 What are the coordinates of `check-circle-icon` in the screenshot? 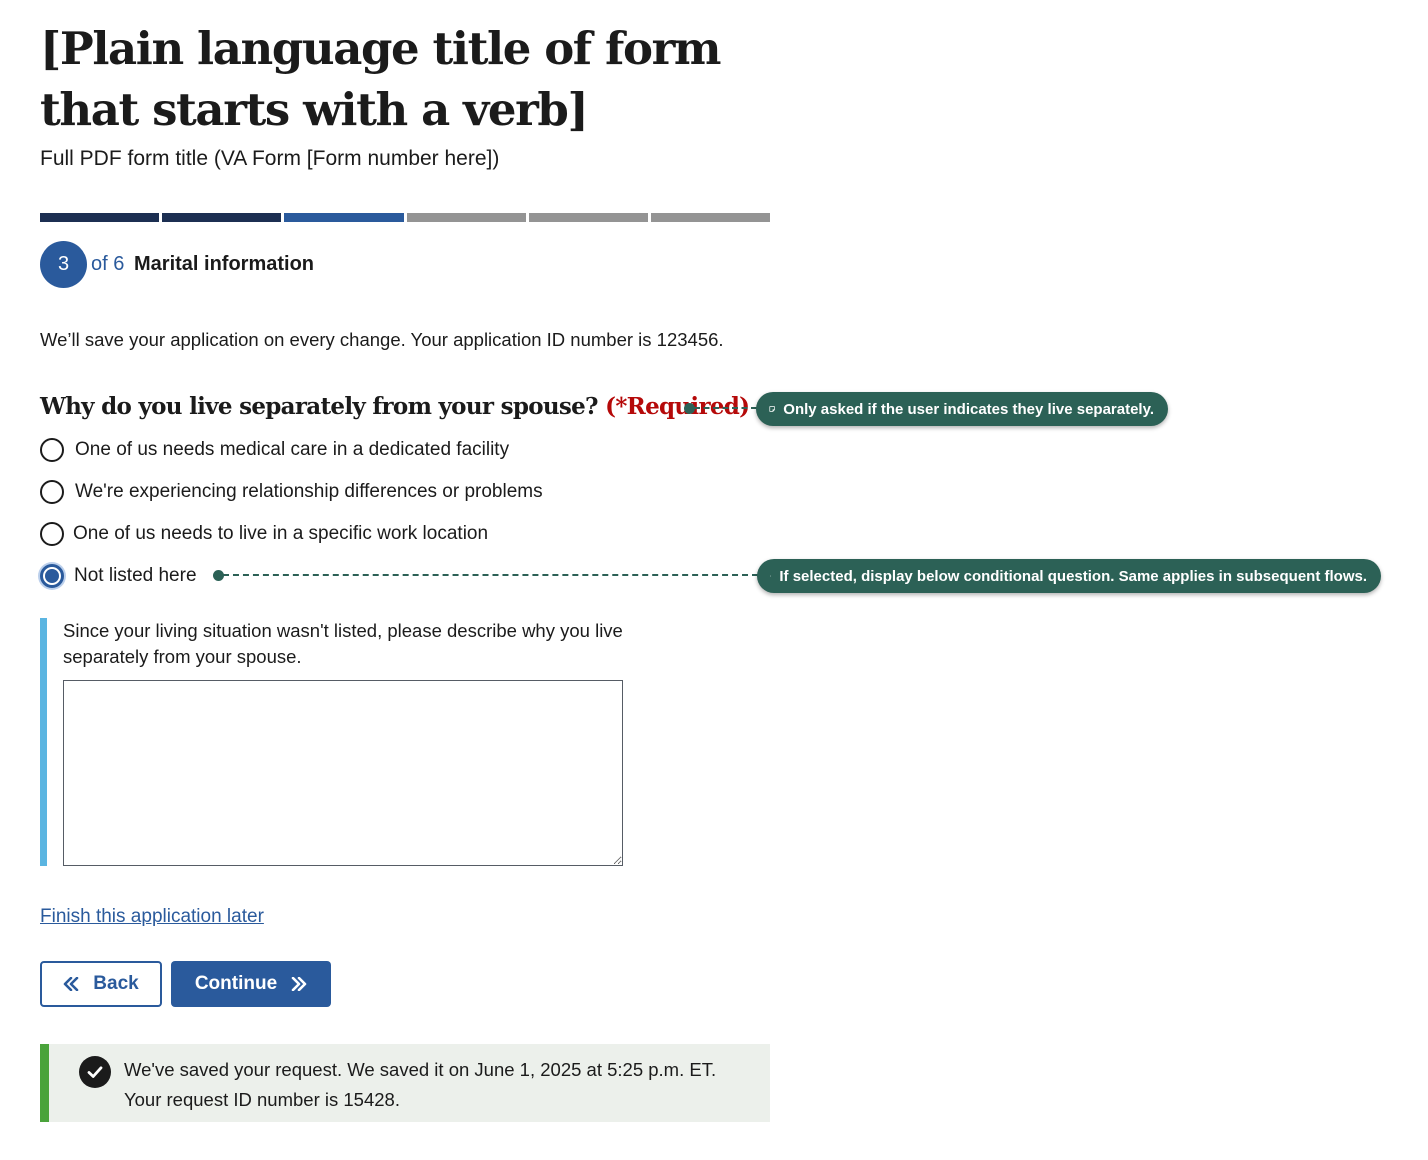 It's located at (95, 1072).